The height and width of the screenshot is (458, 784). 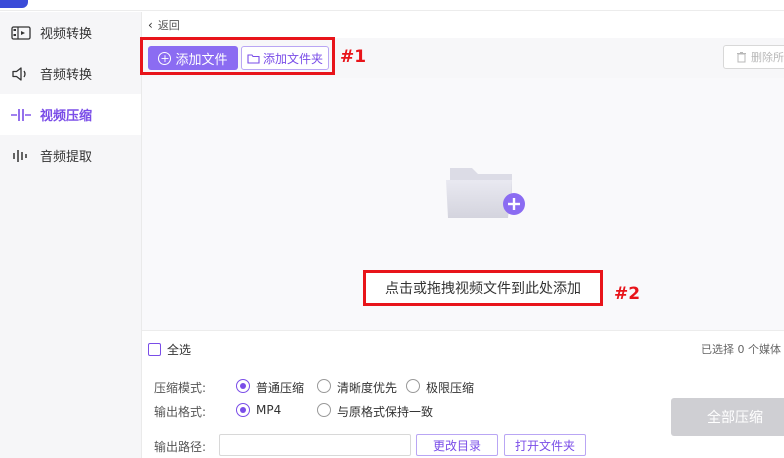 I want to click on radio-format-original-label: 与原格式保持一致, so click(x=385, y=412).